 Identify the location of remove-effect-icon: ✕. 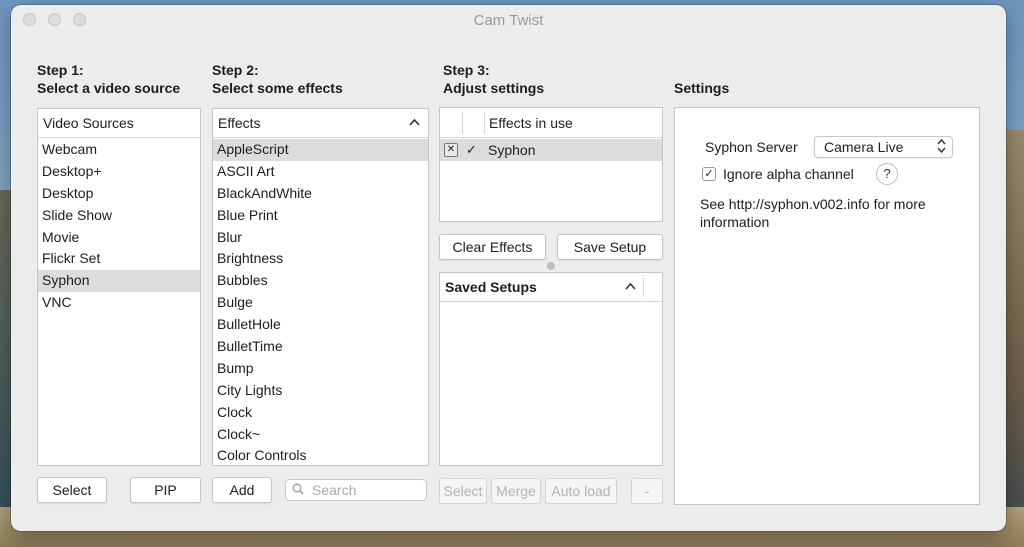
(451, 150).